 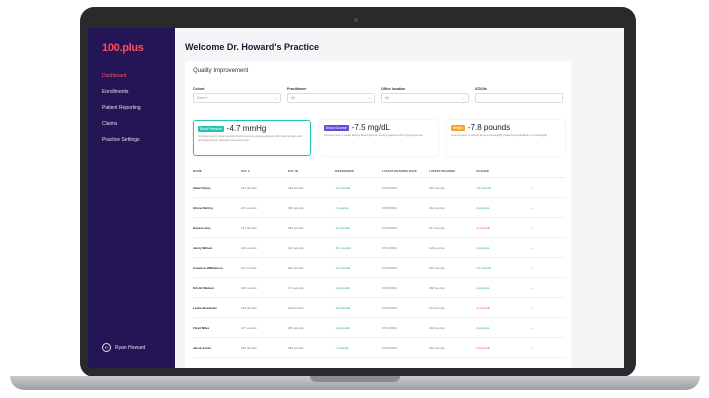 What do you see at coordinates (296, 187) in the screenshot?
I see `day30-cell: 219 pounds` at bounding box center [296, 187].